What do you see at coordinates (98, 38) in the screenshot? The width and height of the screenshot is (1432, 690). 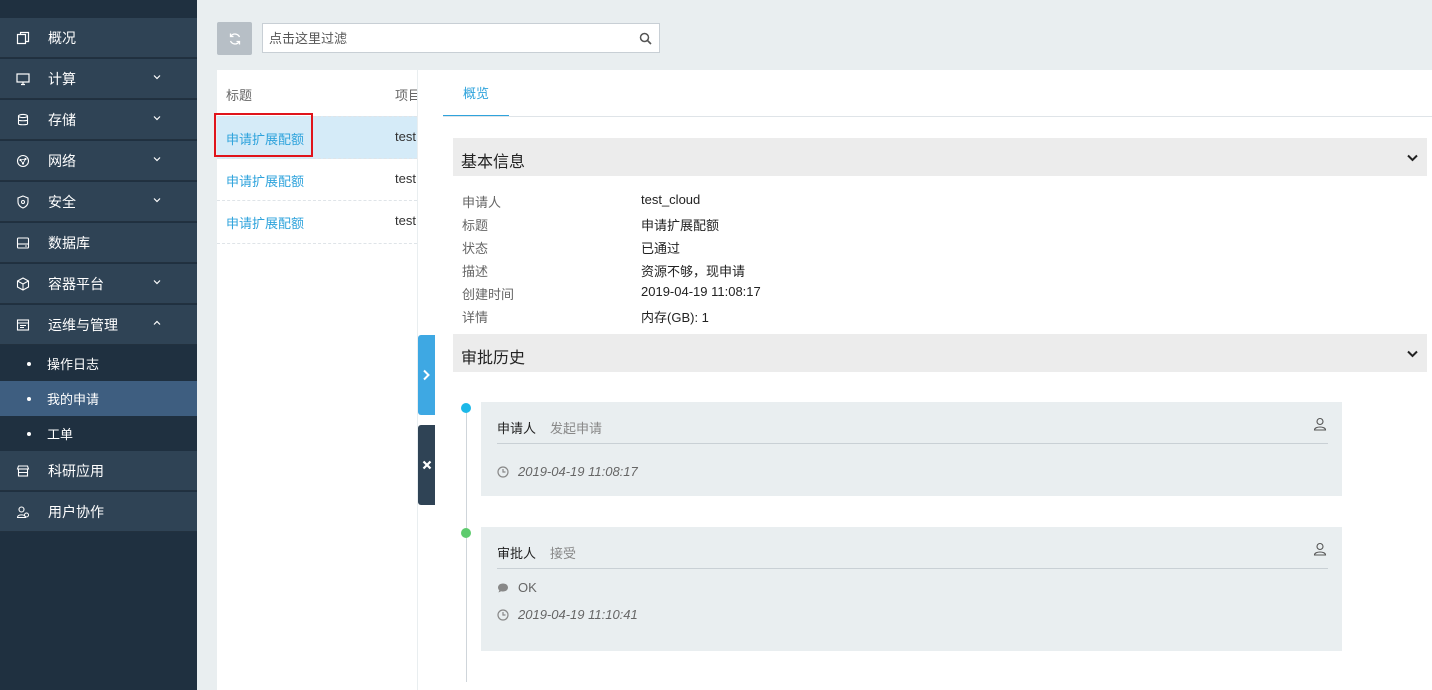 I see `sidebar-item-overview: 概况` at bounding box center [98, 38].